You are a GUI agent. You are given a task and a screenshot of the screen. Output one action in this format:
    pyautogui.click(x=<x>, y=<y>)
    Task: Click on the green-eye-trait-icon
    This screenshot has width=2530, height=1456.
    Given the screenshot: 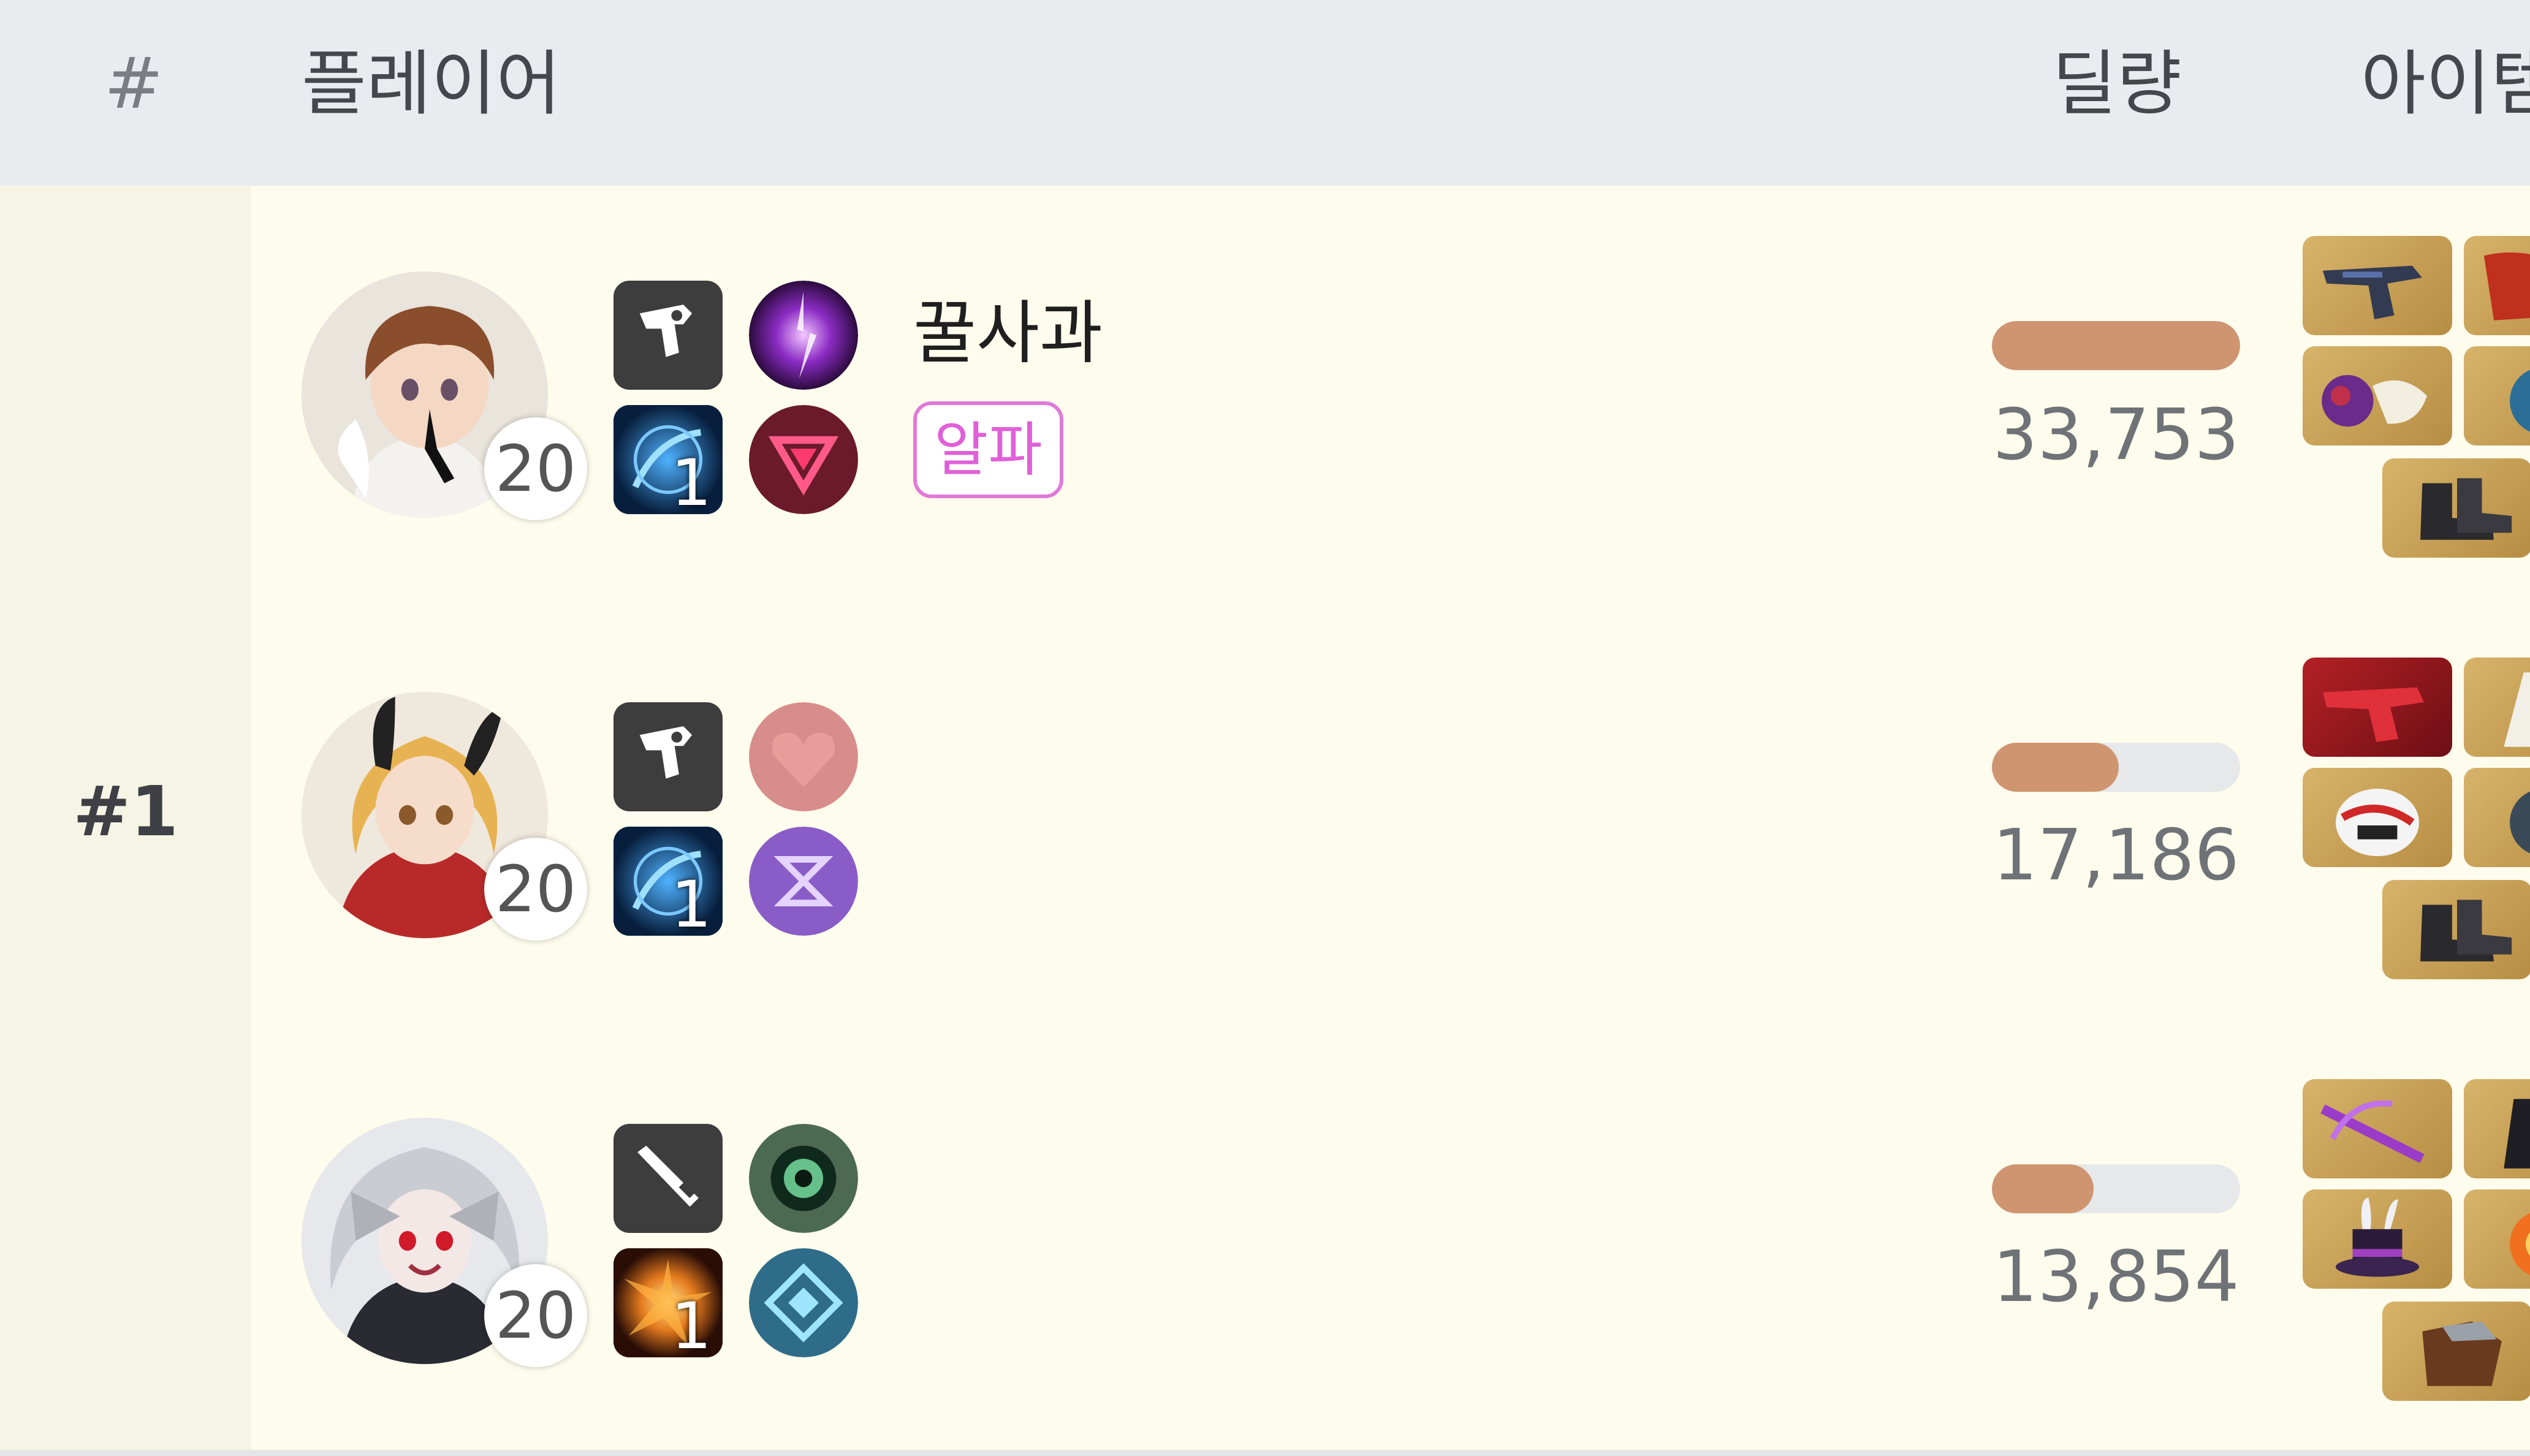 What is the action you would take?
    pyautogui.click(x=803, y=1178)
    